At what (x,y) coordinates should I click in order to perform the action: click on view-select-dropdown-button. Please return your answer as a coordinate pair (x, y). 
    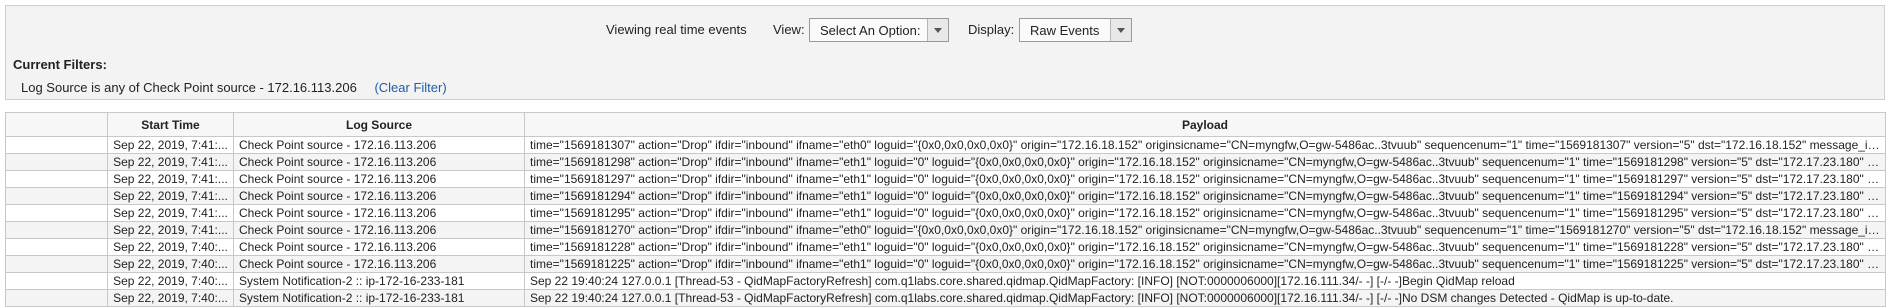
    Looking at the image, I should click on (937, 30).